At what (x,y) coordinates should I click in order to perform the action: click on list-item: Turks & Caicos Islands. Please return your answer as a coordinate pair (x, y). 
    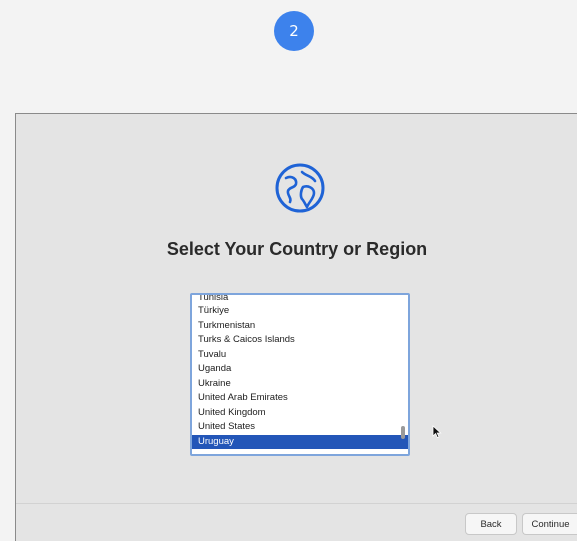
    Looking at the image, I should click on (300, 340).